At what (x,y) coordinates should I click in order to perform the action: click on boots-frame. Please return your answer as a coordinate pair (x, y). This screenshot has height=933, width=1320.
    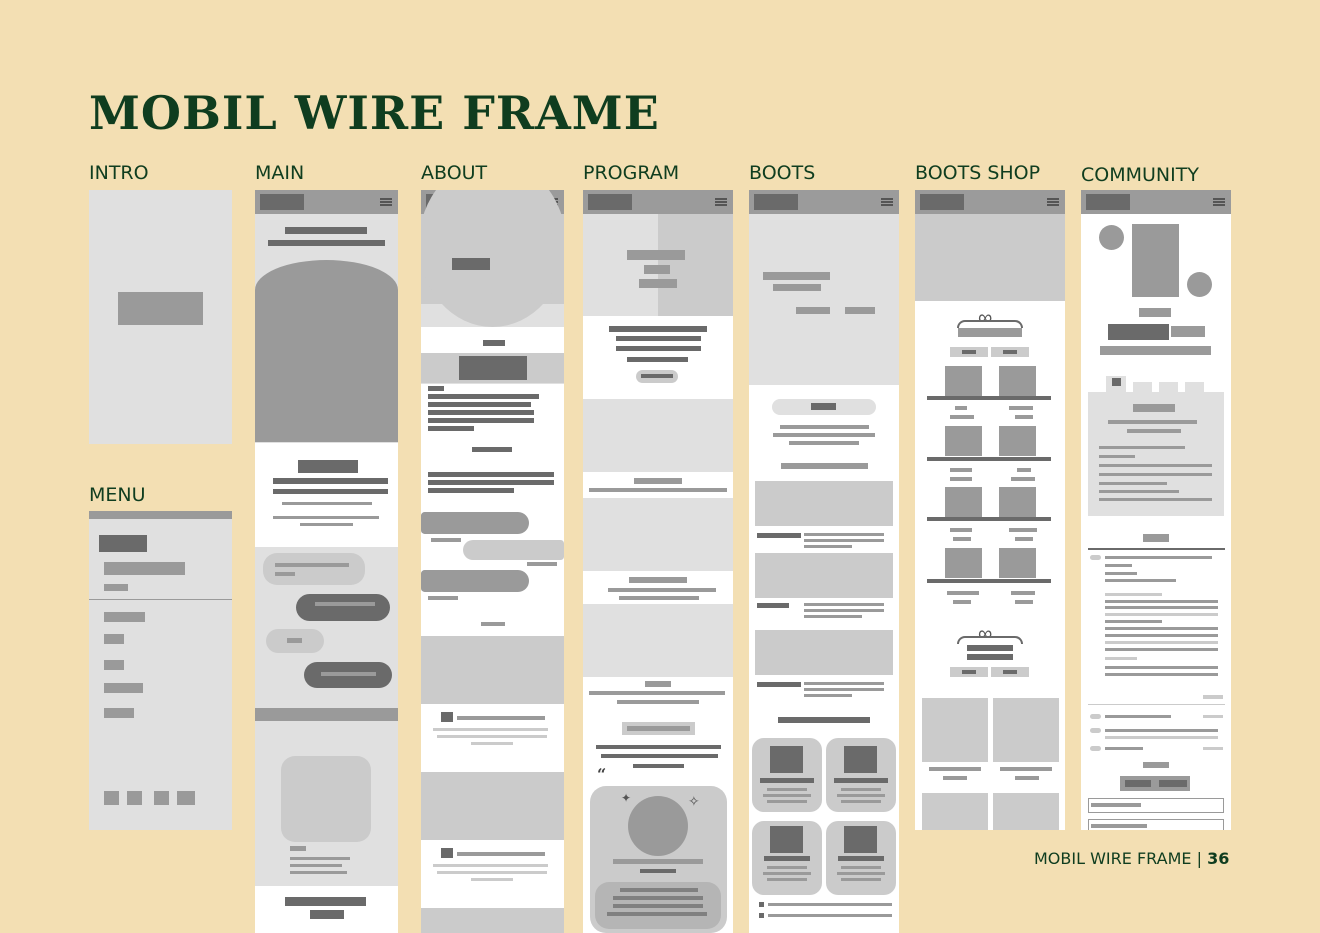
    Looking at the image, I should click on (824, 561).